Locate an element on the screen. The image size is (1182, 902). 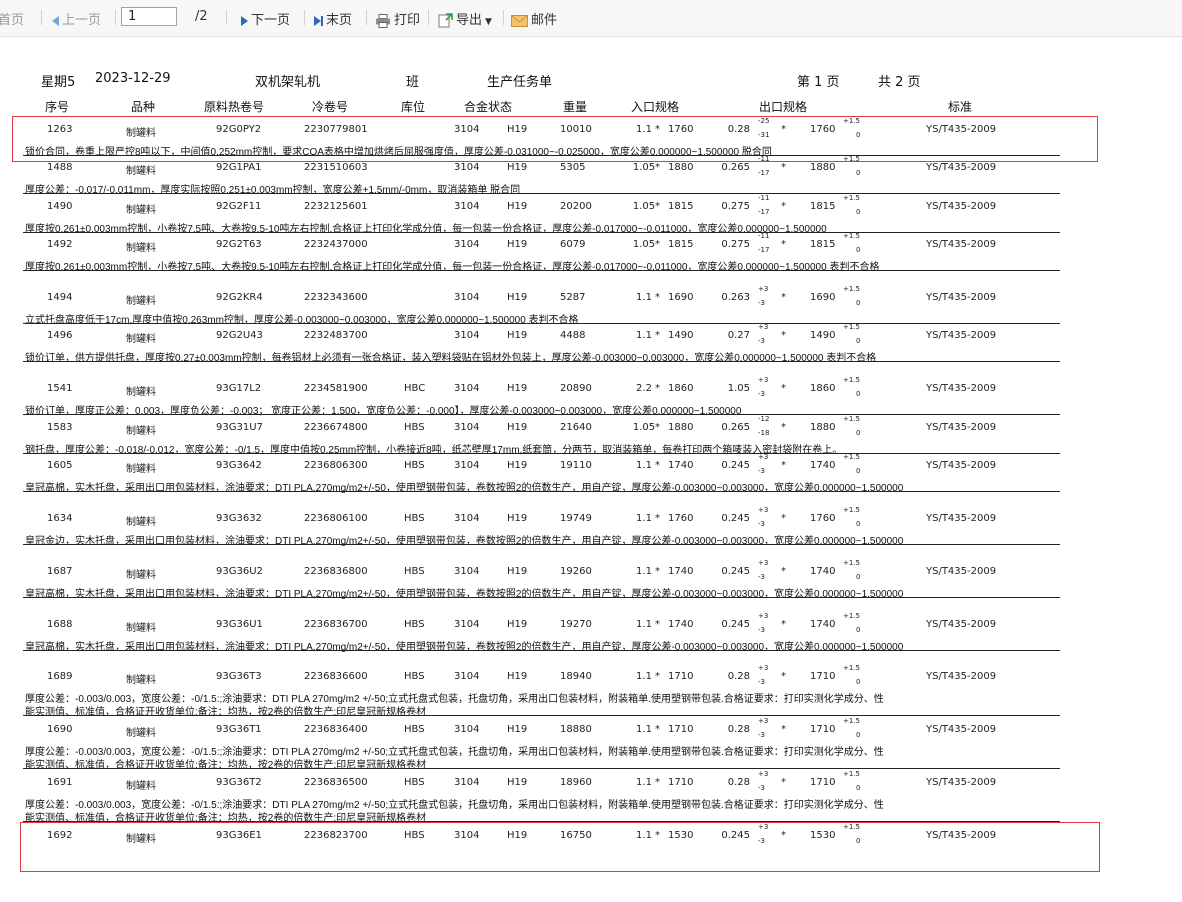
next-page-button: 下一页 is located at coordinates (265, 18).